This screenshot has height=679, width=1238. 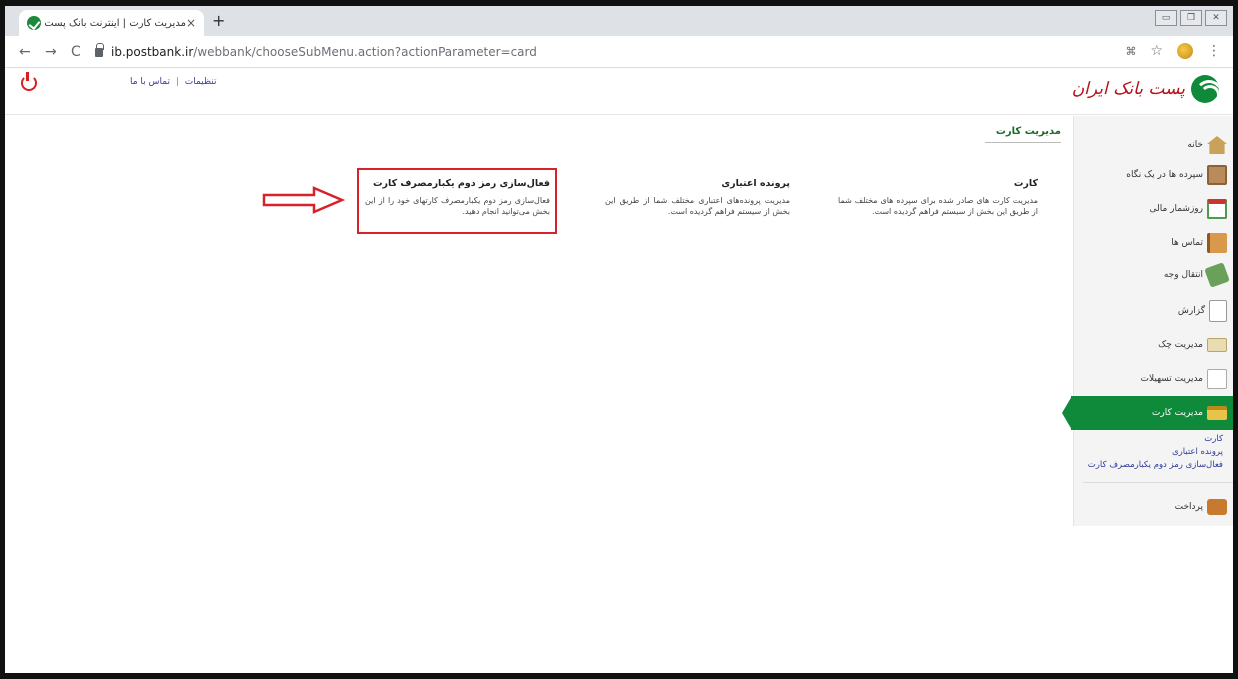 What do you see at coordinates (1166, 18) in the screenshot?
I see `minimize-button: ▭` at bounding box center [1166, 18].